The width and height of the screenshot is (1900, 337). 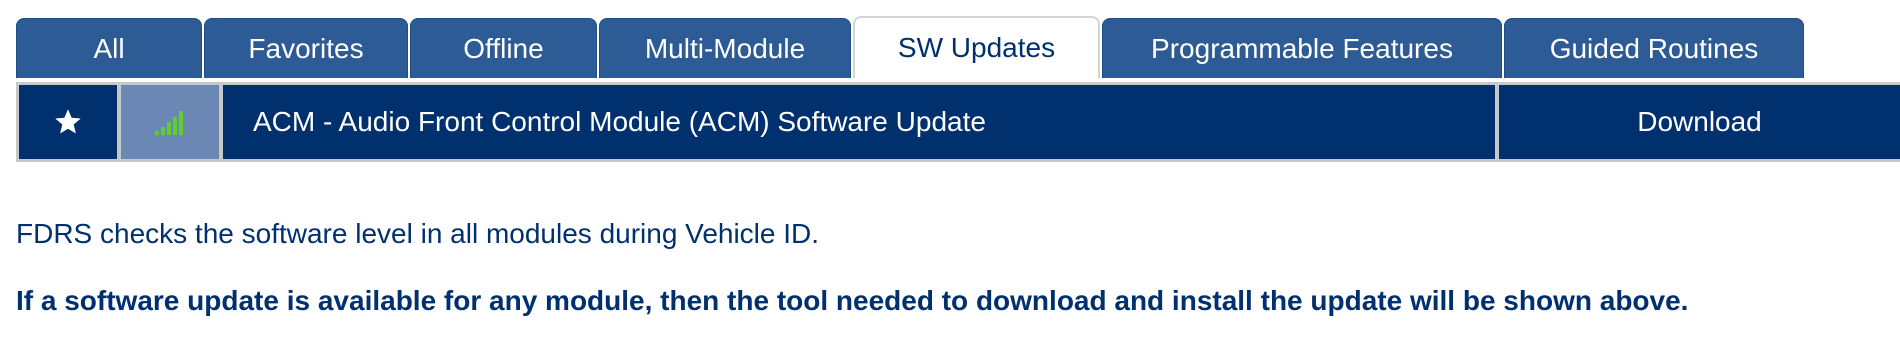 I want to click on signal-strength-cell, so click(x=170, y=122).